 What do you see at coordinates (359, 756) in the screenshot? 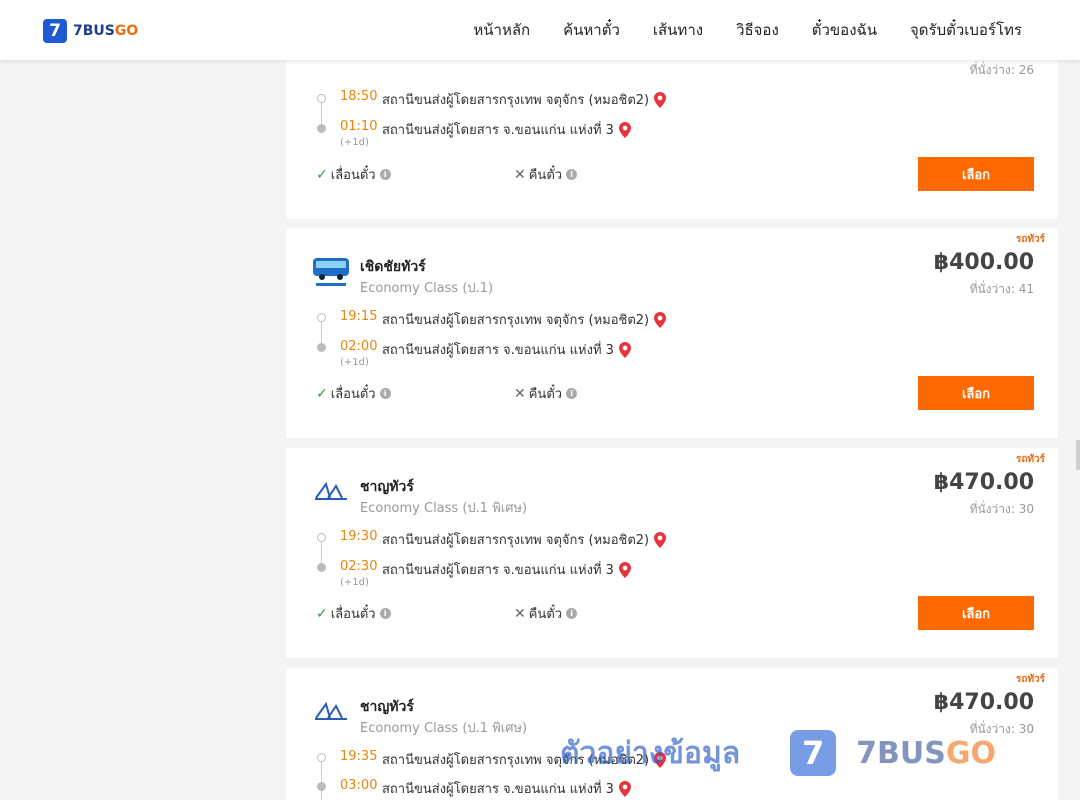
I see `depart-time: 19:35` at bounding box center [359, 756].